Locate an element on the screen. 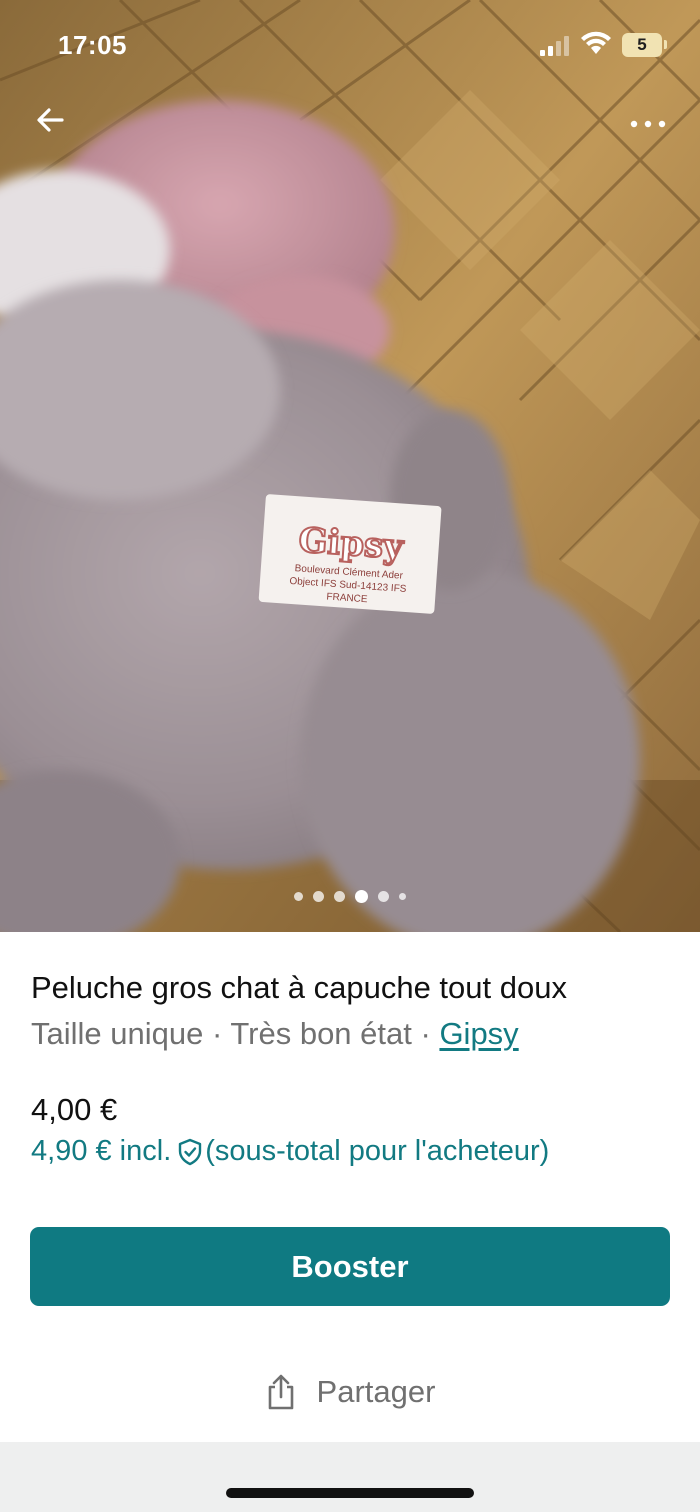 This screenshot has width=700, height=1512. back-button is located at coordinates (50, 120).